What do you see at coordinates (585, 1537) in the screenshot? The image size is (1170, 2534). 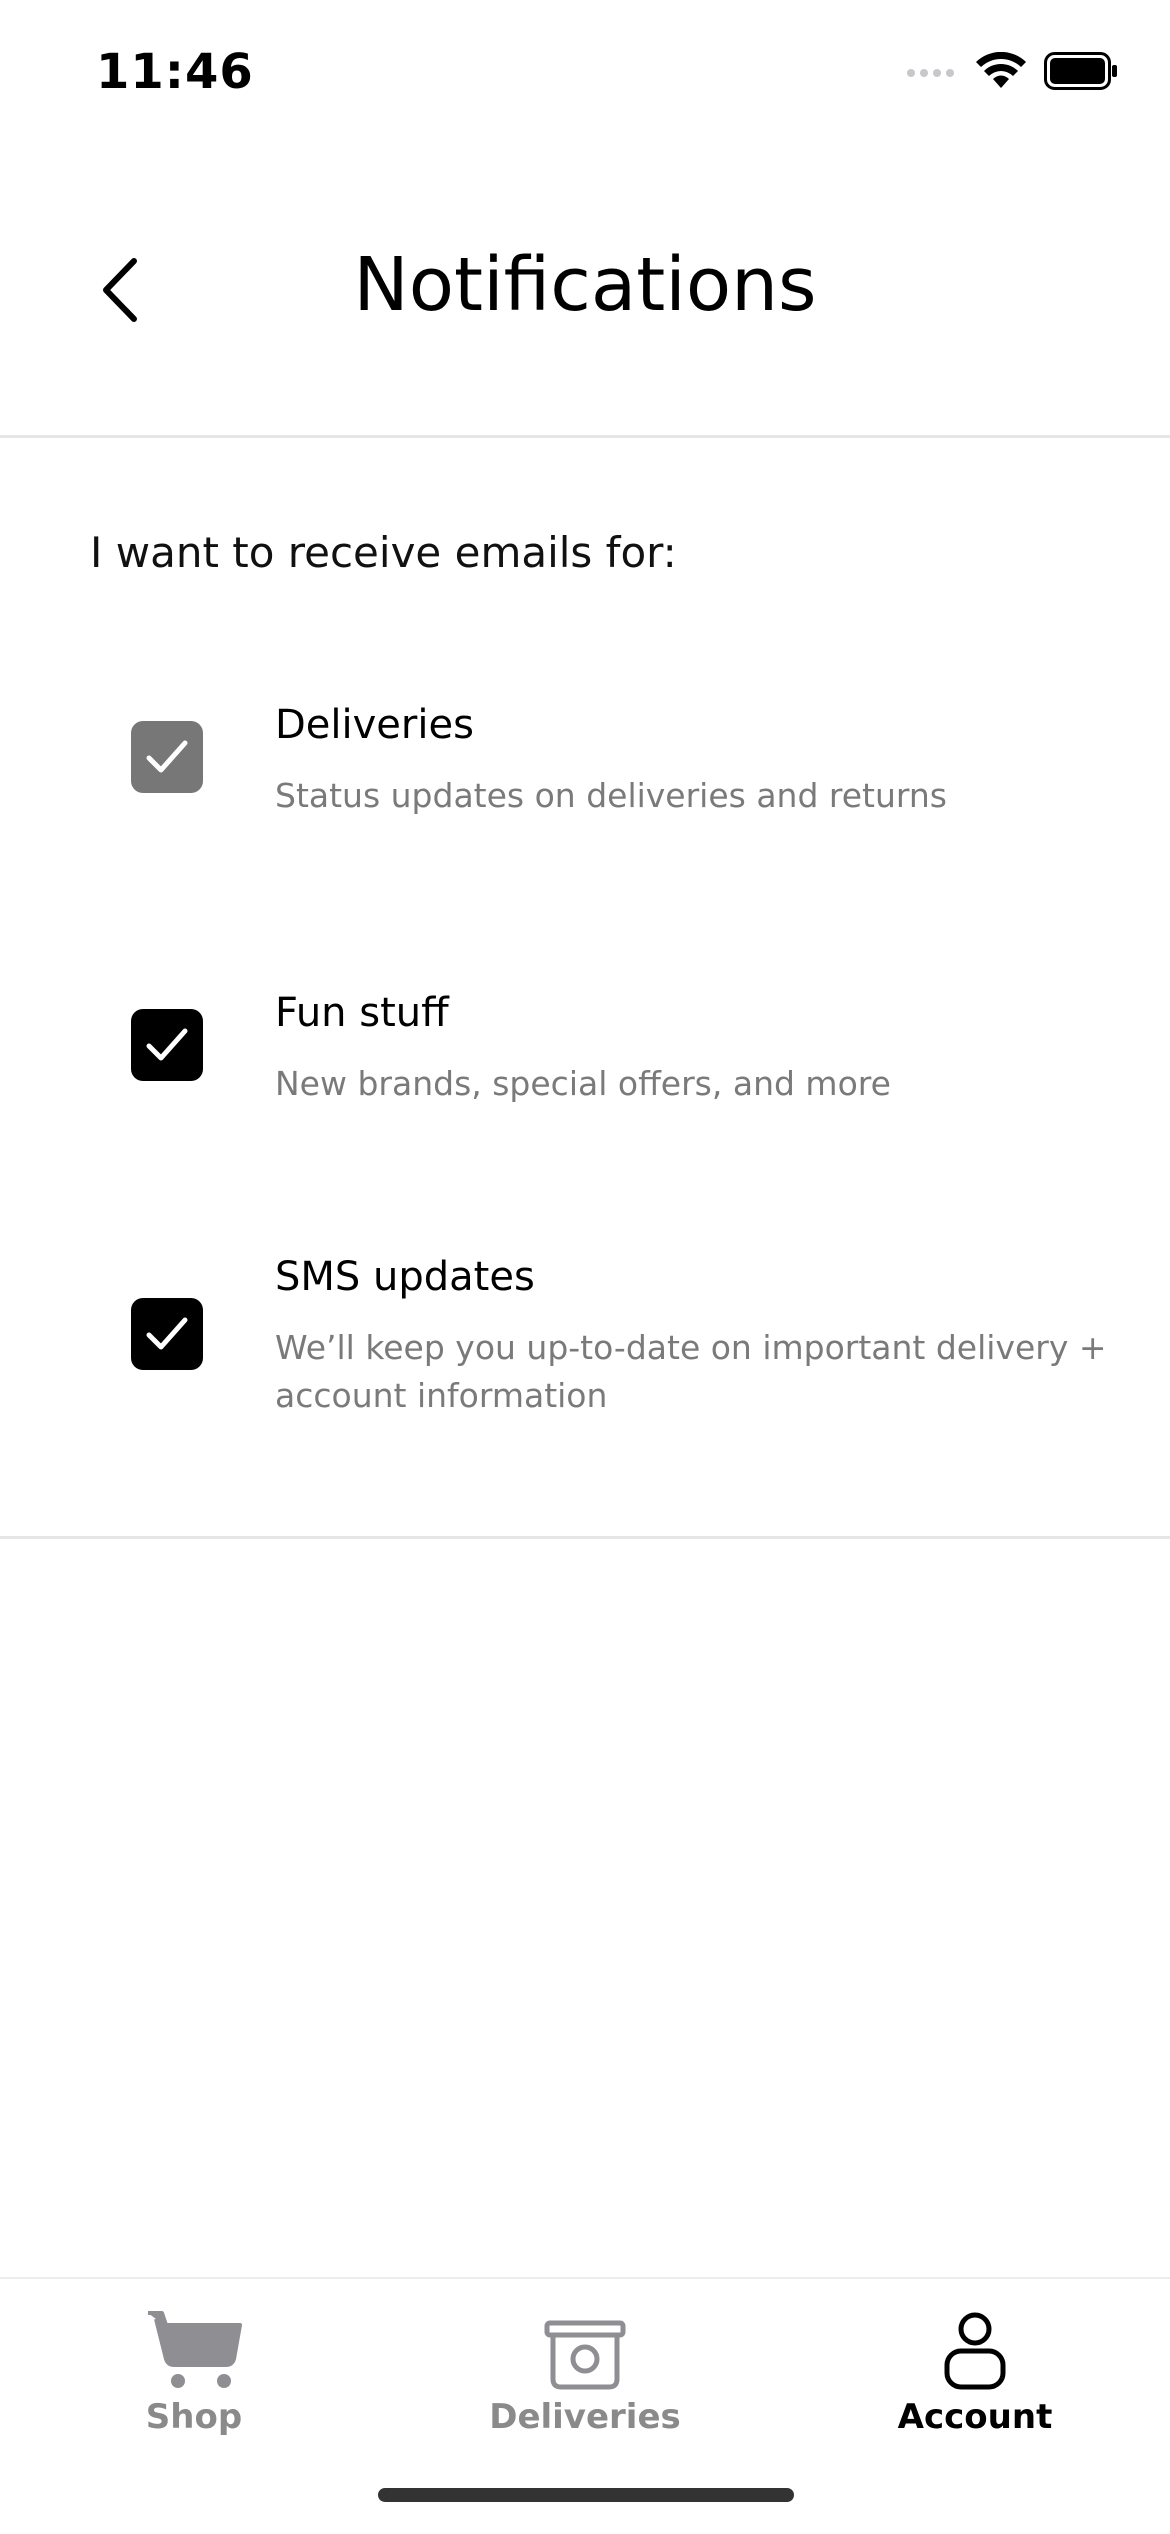 I see `section-divider` at bounding box center [585, 1537].